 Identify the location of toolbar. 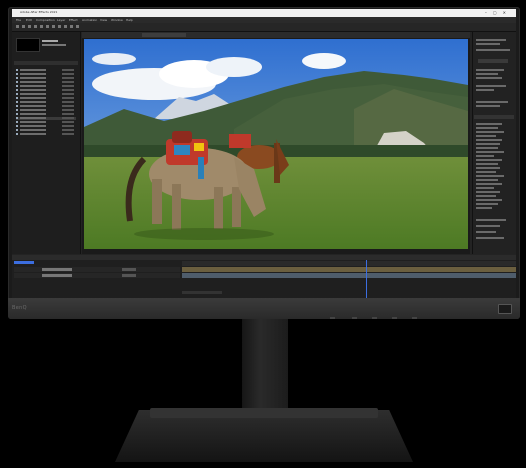
(264, 27).